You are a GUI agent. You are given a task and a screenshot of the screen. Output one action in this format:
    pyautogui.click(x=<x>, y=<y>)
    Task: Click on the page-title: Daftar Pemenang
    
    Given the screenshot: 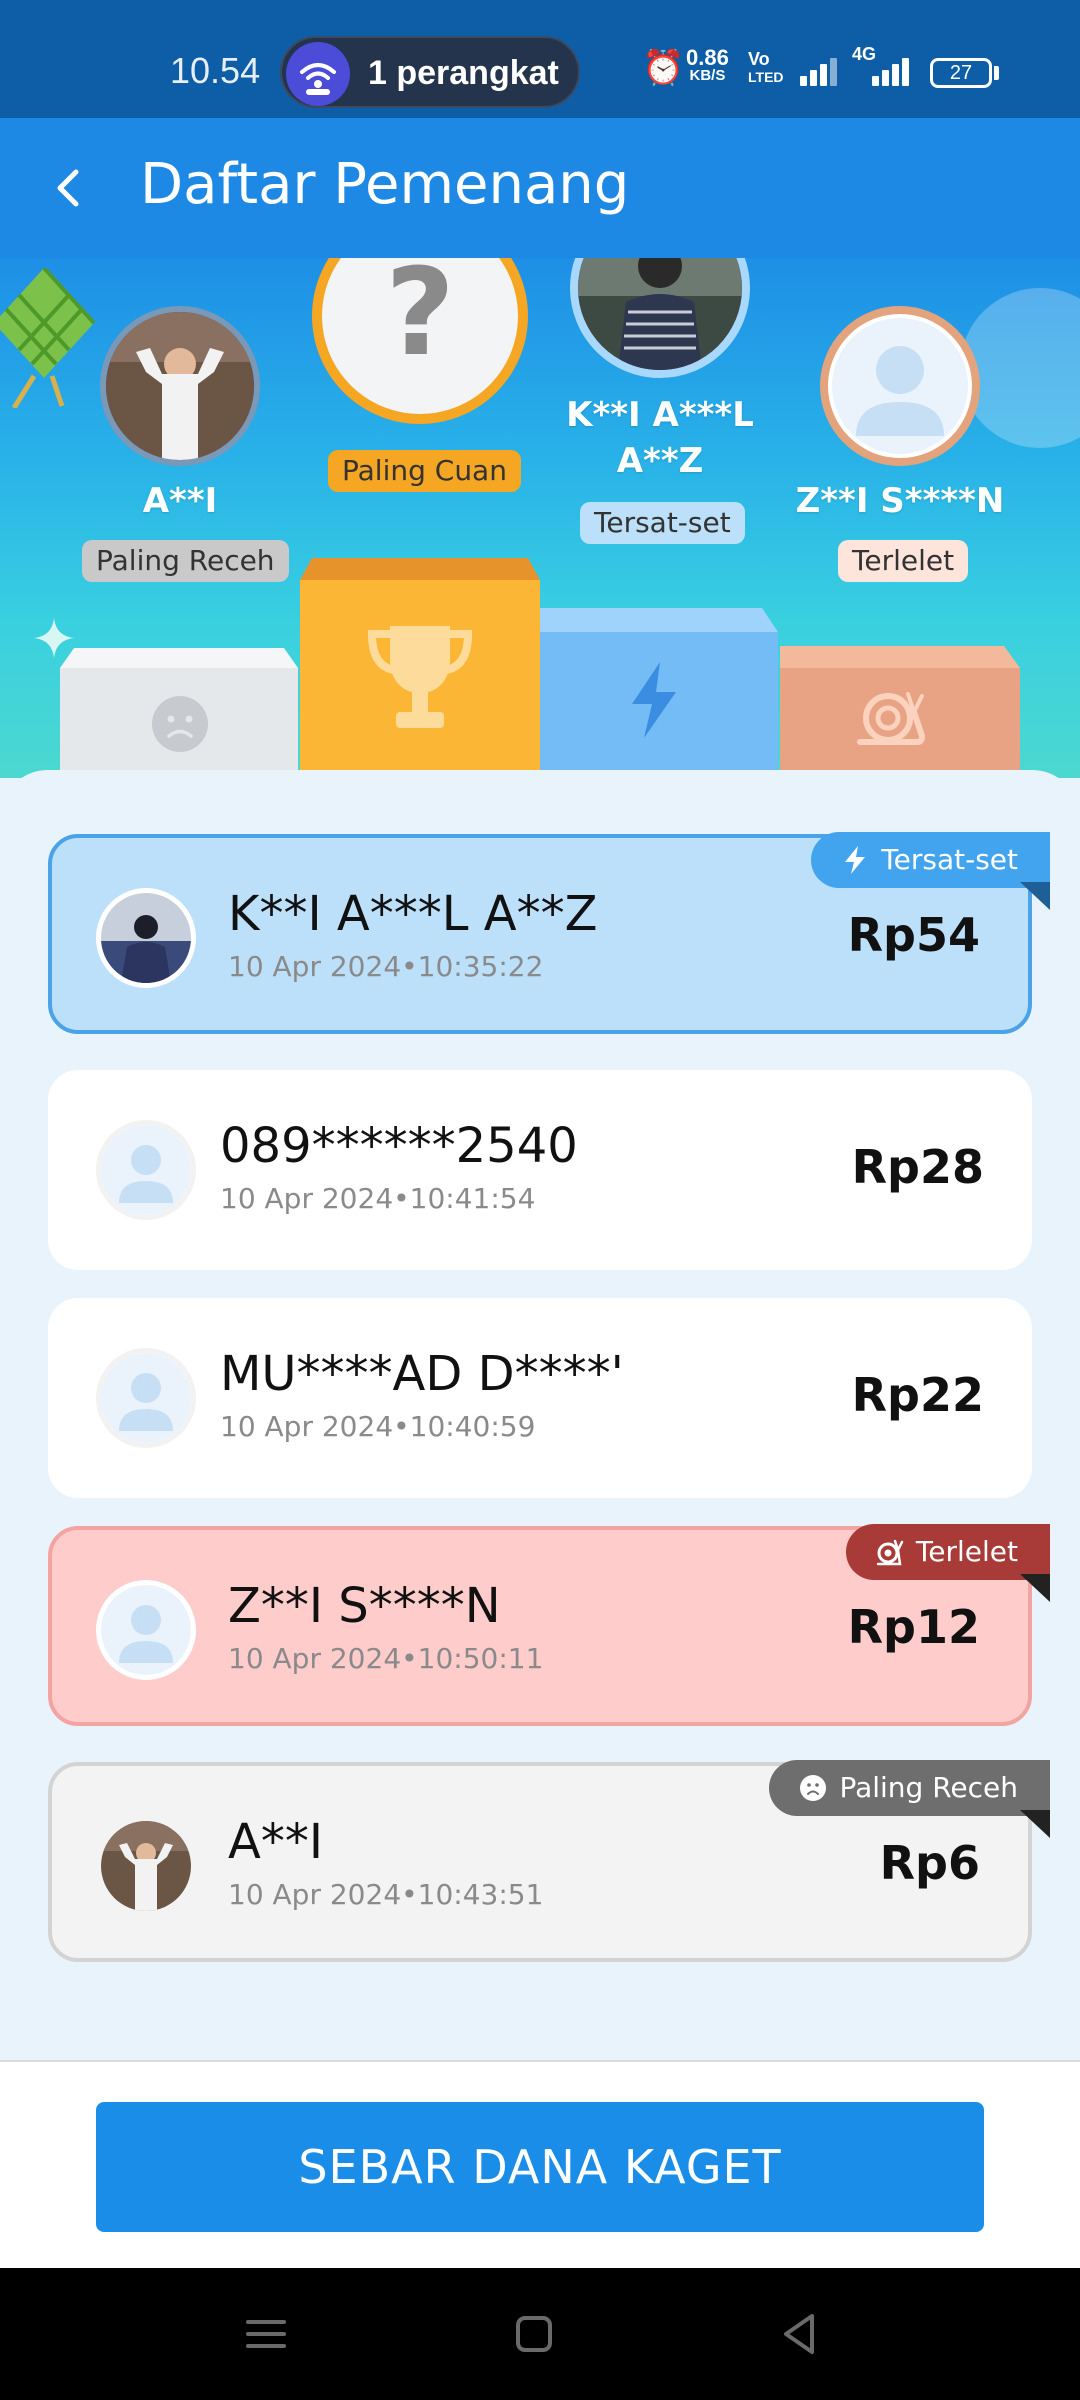 What is the action you would take?
    pyautogui.click(x=385, y=184)
    